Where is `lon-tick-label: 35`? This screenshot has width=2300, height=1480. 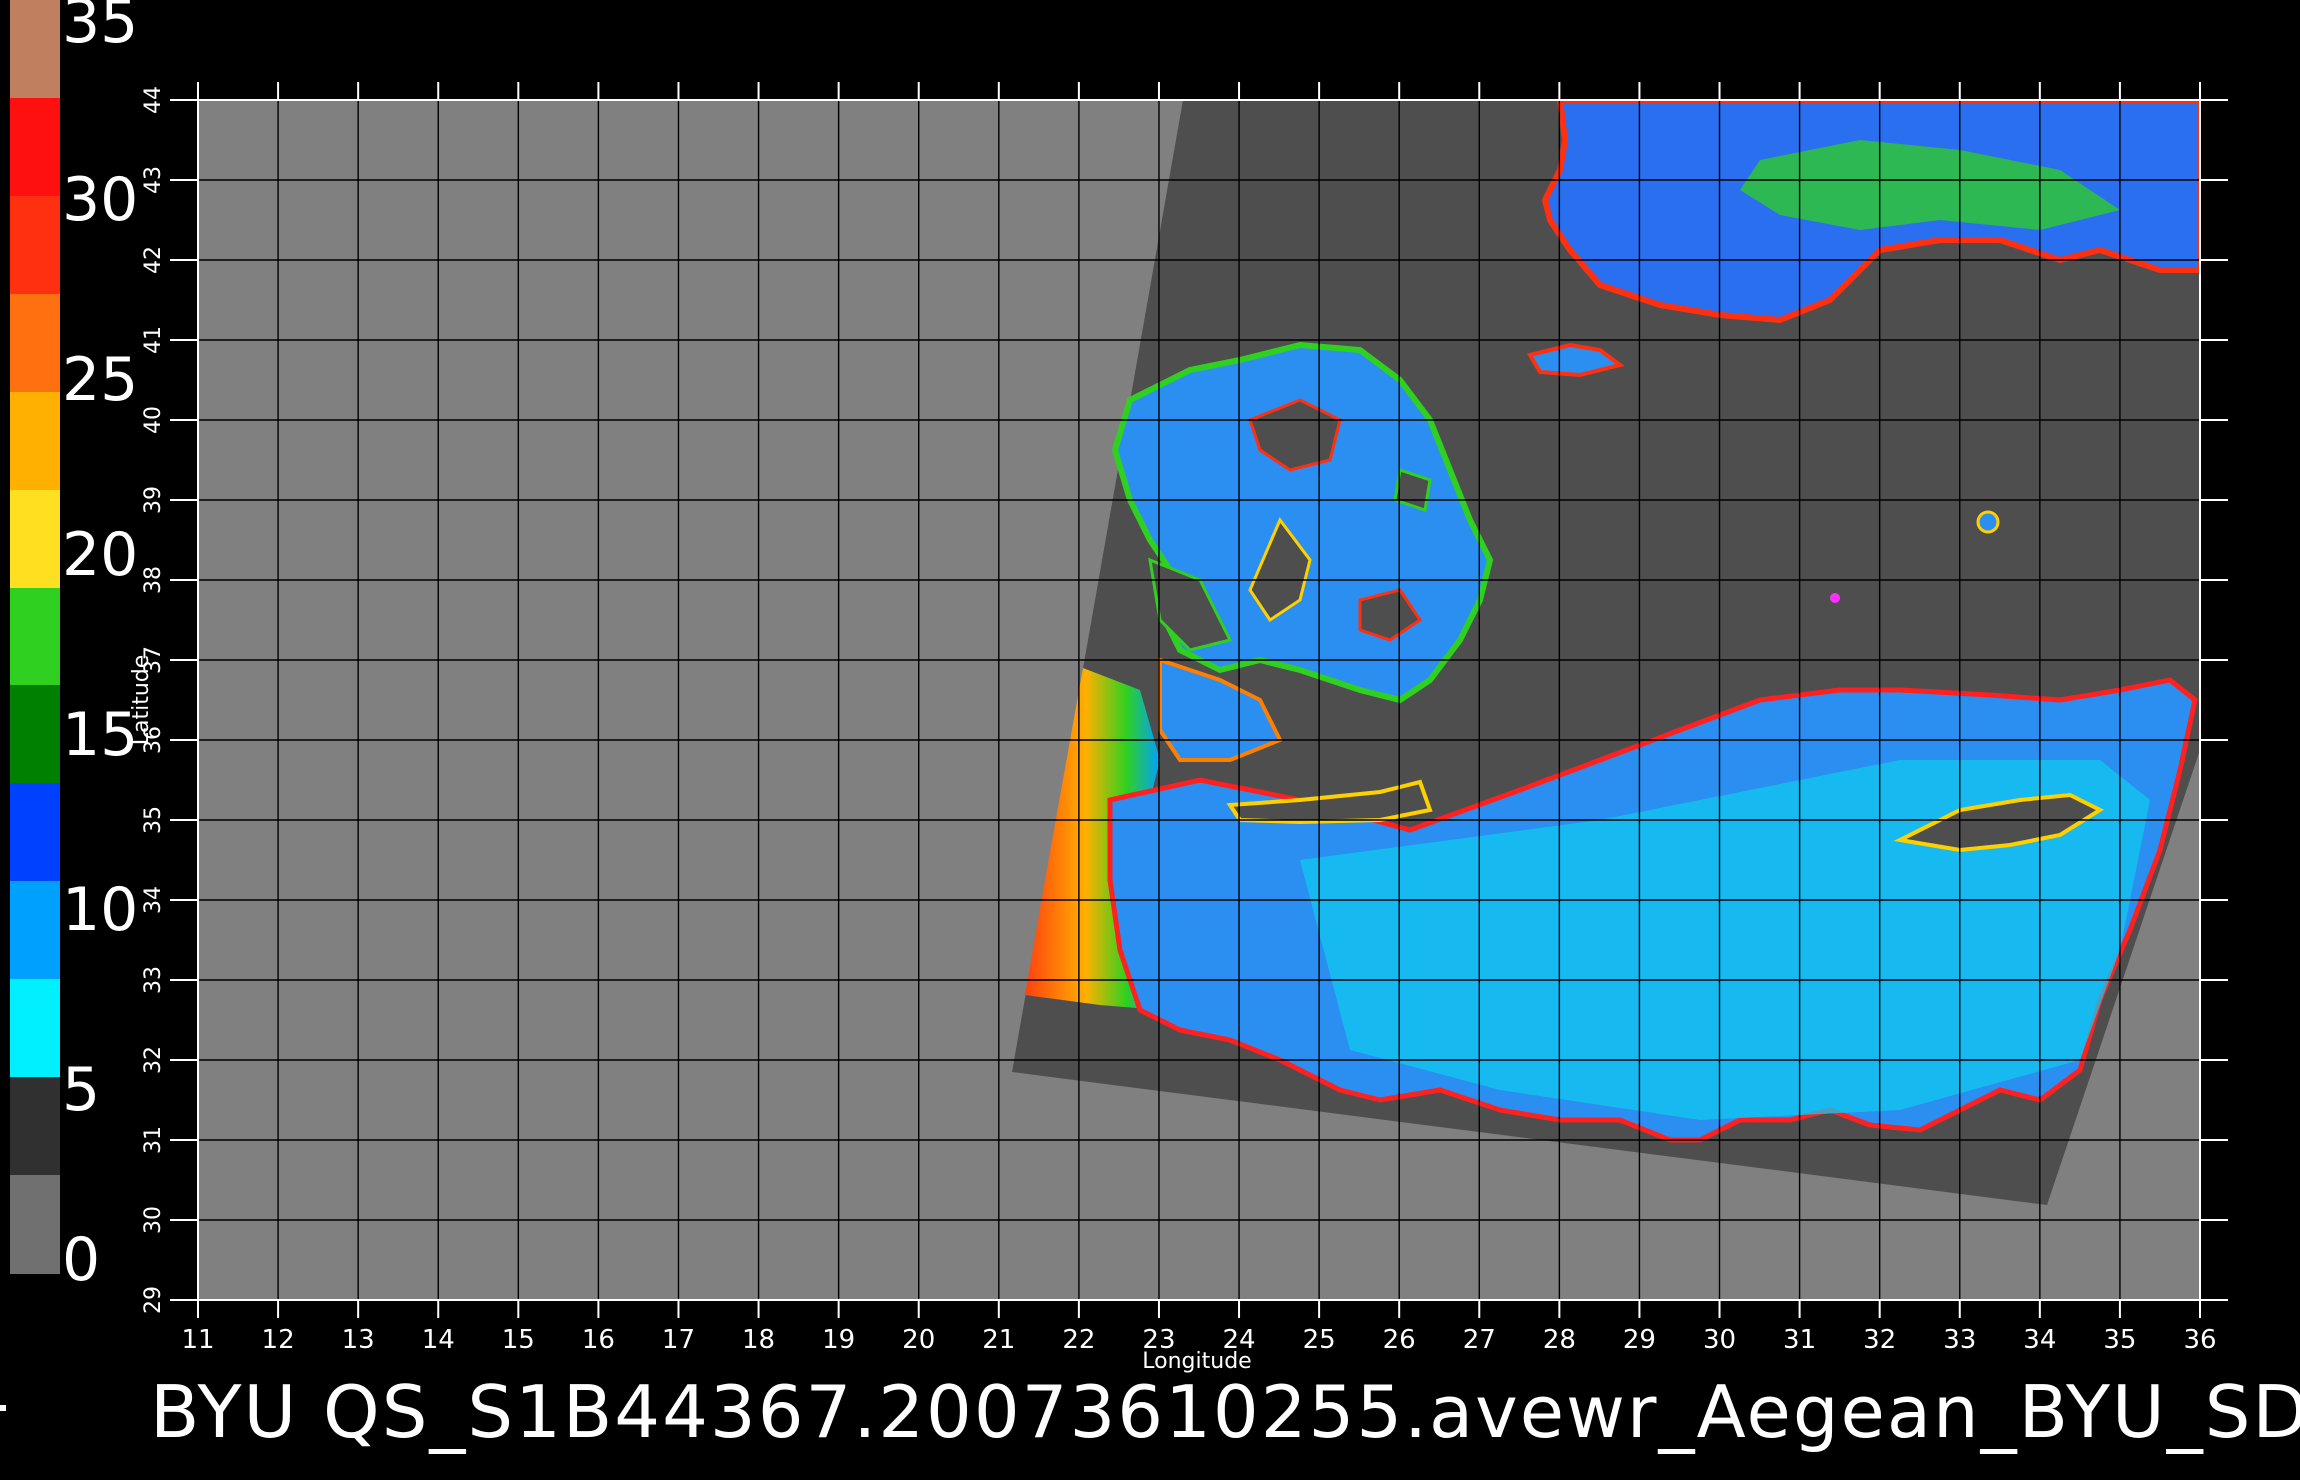
lon-tick-label: 35 is located at coordinates (2119, 1340).